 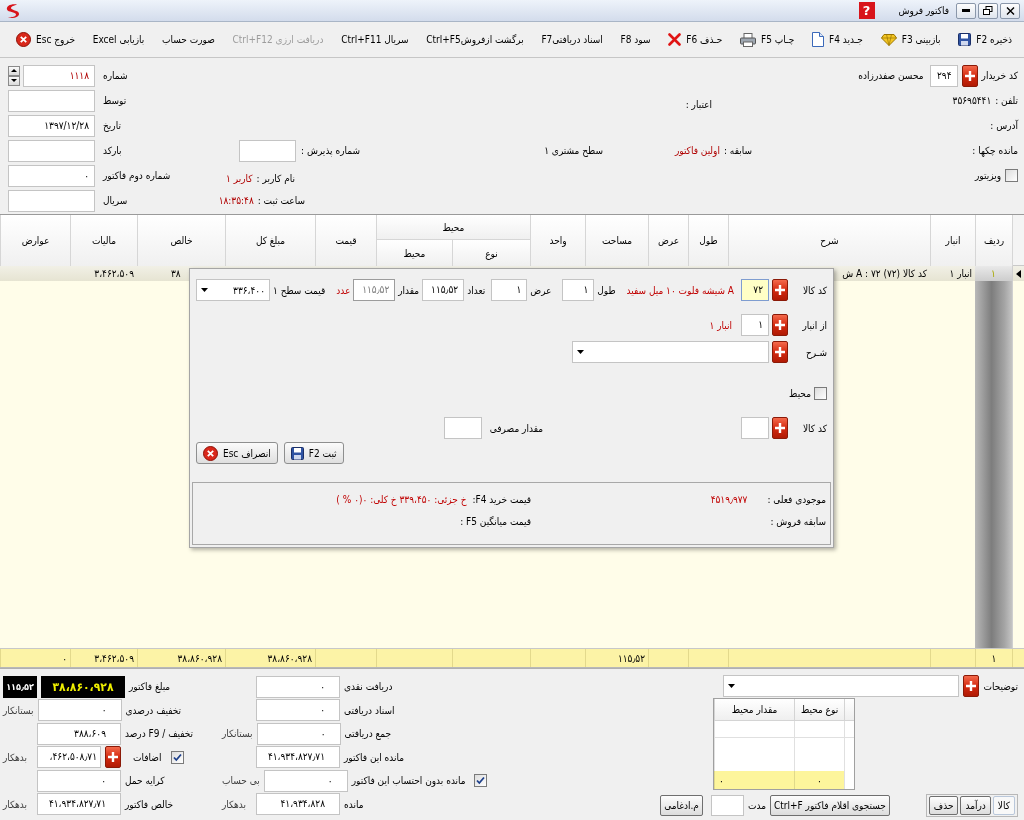 I want to click on price-level-dropdown: ۳۳۶،۴۰۰, so click(x=233, y=290).